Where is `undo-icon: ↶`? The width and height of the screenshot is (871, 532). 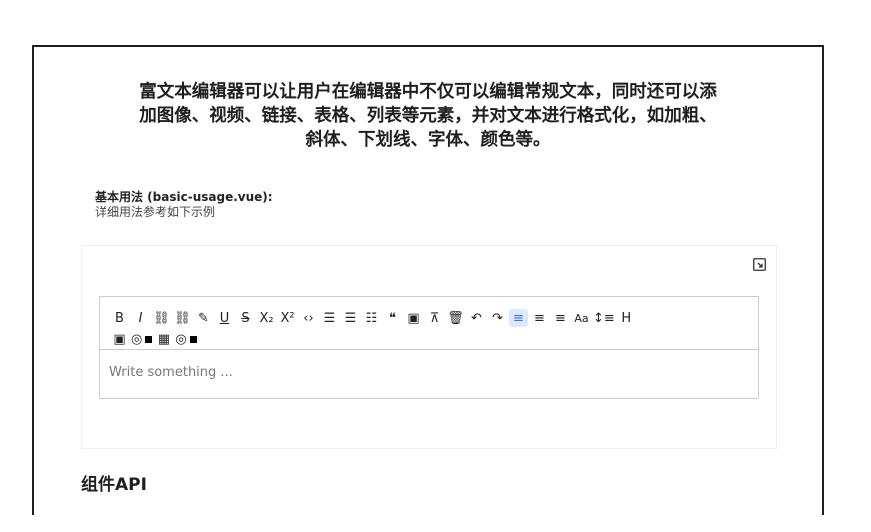
undo-icon: ↶ is located at coordinates (476, 318).